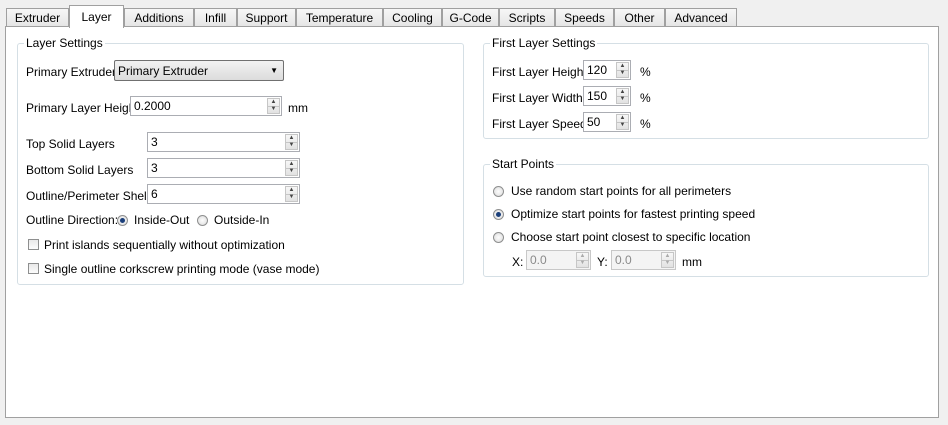 The height and width of the screenshot is (425, 948). What do you see at coordinates (602, 262) in the screenshot?
I see `y-coordinate-label: Y:` at bounding box center [602, 262].